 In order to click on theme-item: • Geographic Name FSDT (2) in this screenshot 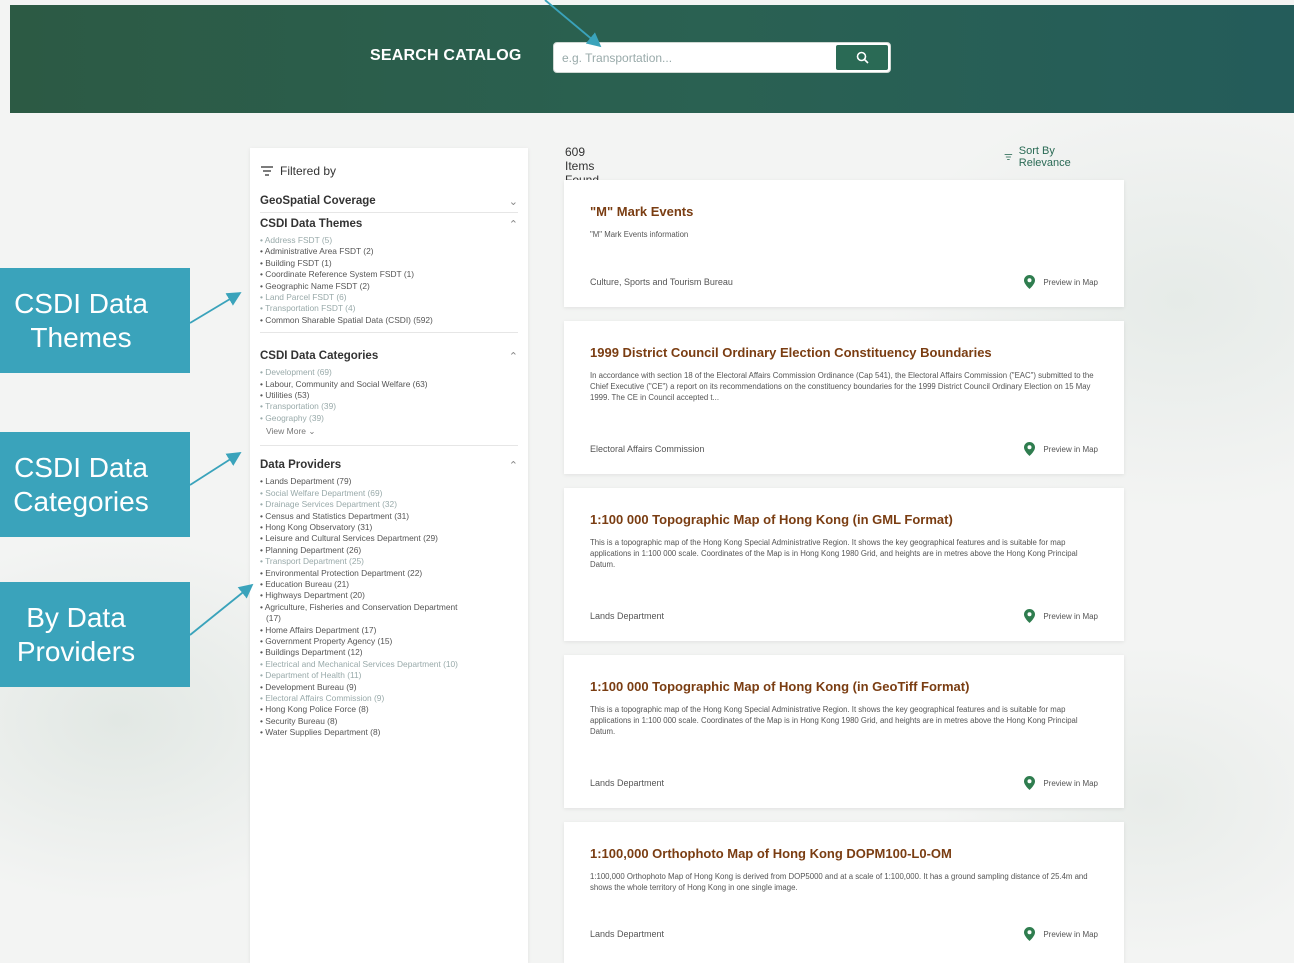, I will do `click(389, 286)`.